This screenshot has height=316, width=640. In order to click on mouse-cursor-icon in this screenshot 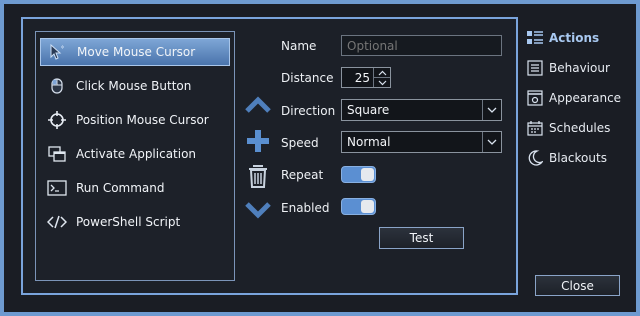, I will do `click(58, 52)`.